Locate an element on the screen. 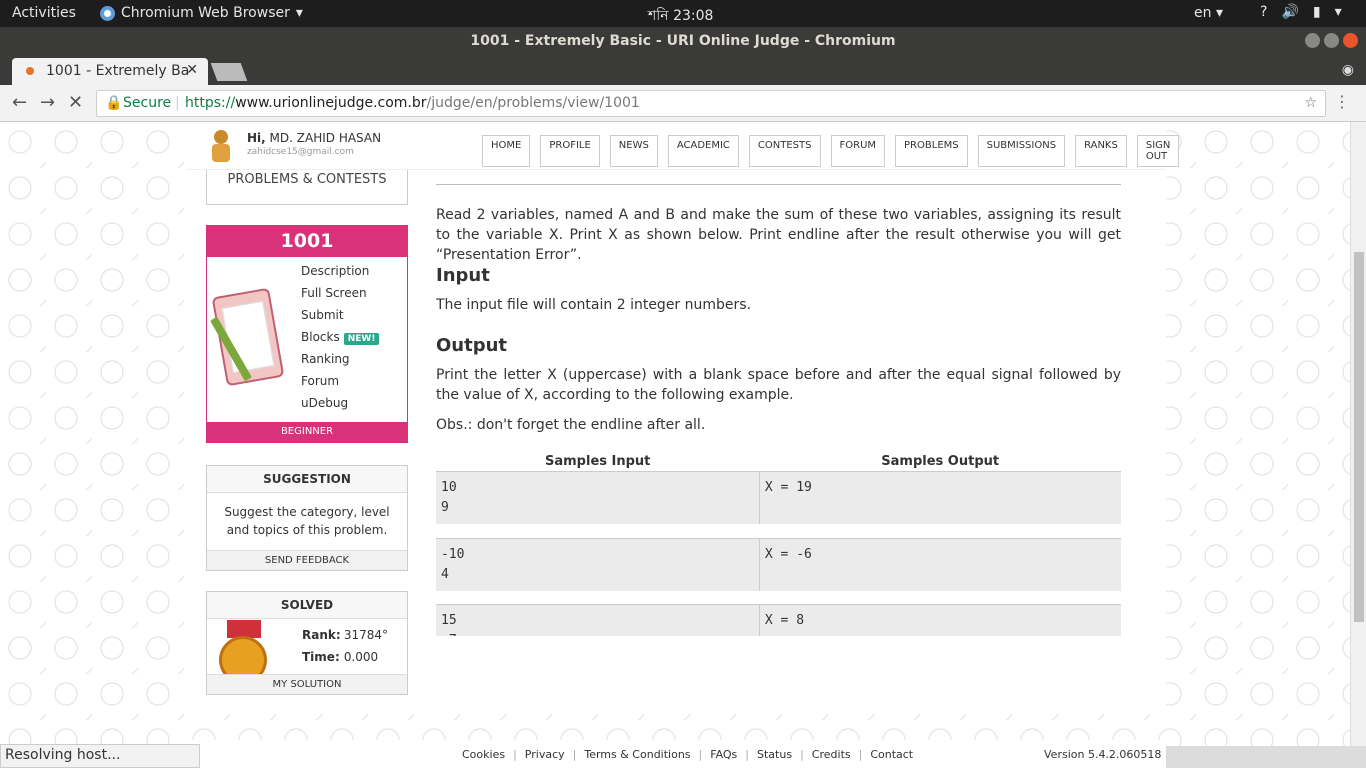 Image resolution: width=1366 pixels, height=768 pixels. link-blocks-row: Blocks NEW! is located at coordinates (340, 341).